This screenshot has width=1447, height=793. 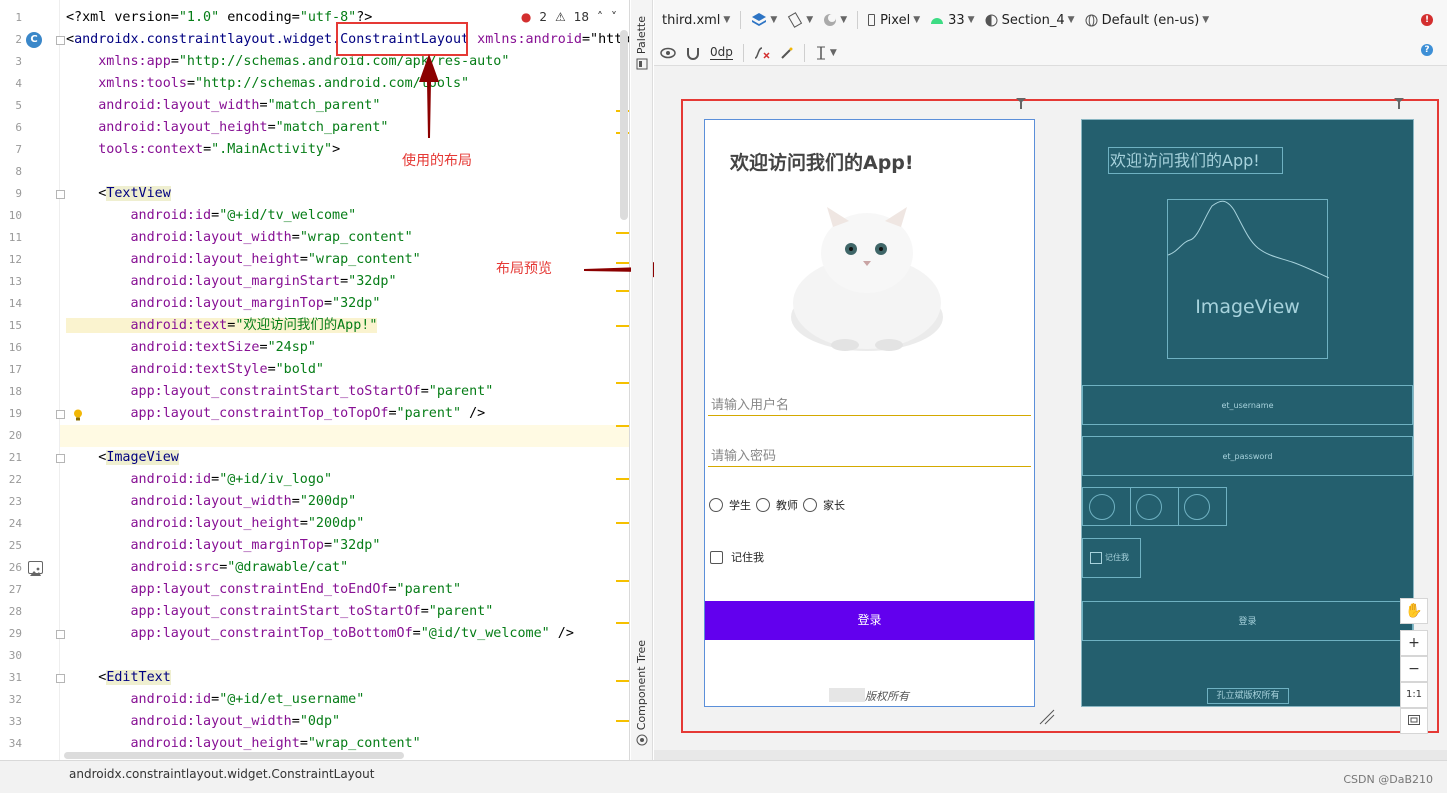 I want to click on line-number: 4, so click(x=11, y=84).